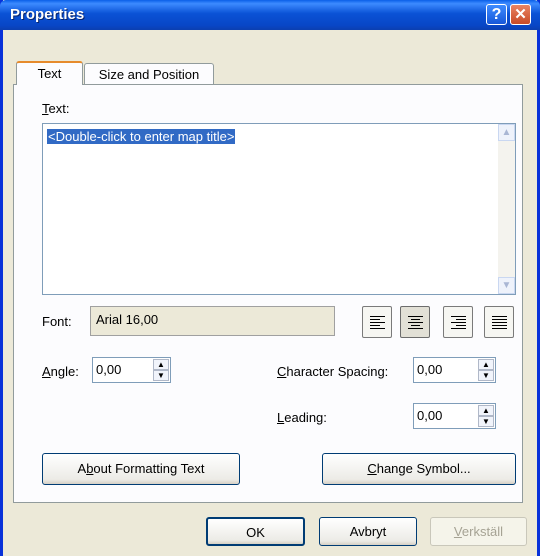 The width and height of the screenshot is (544, 556). Describe the element at coordinates (454, 416) in the screenshot. I see `leading-spinner: 0,00 ▲ ▼` at that location.